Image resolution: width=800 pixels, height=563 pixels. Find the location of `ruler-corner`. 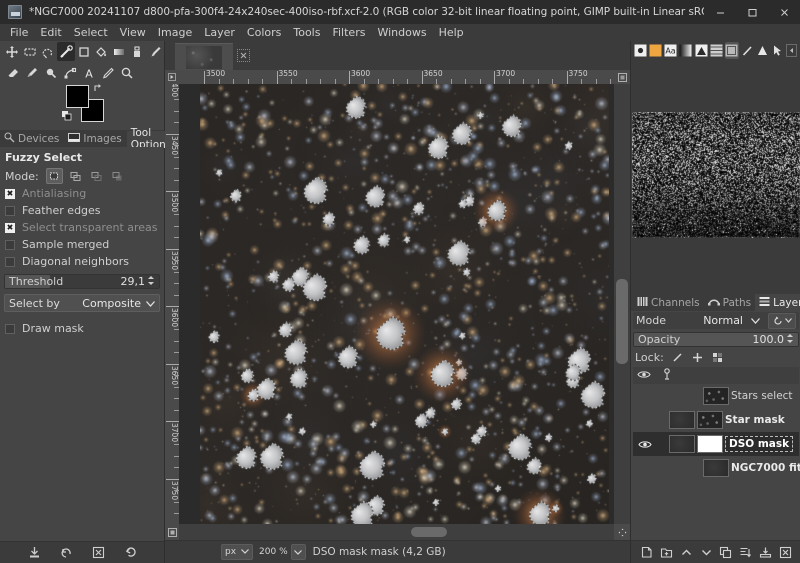

ruler-corner is located at coordinates (172, 77).